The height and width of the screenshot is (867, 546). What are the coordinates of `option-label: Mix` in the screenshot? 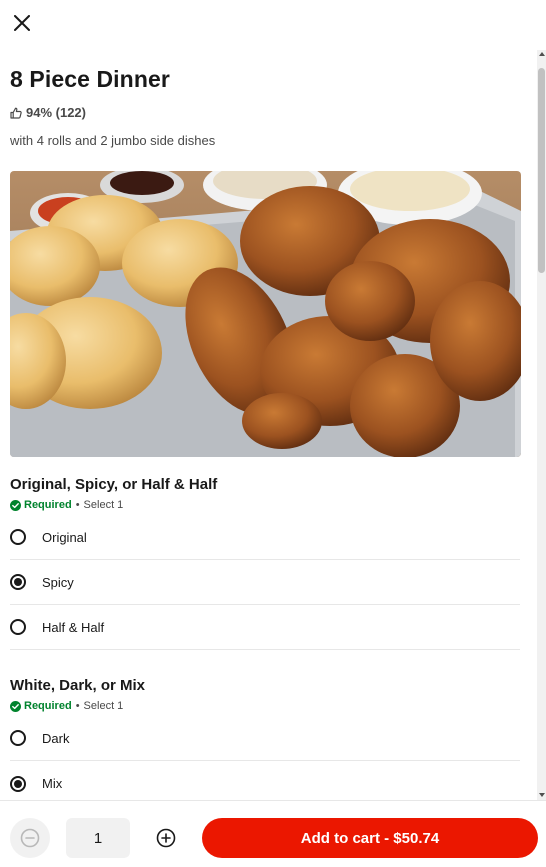 It's located at (52, 783).